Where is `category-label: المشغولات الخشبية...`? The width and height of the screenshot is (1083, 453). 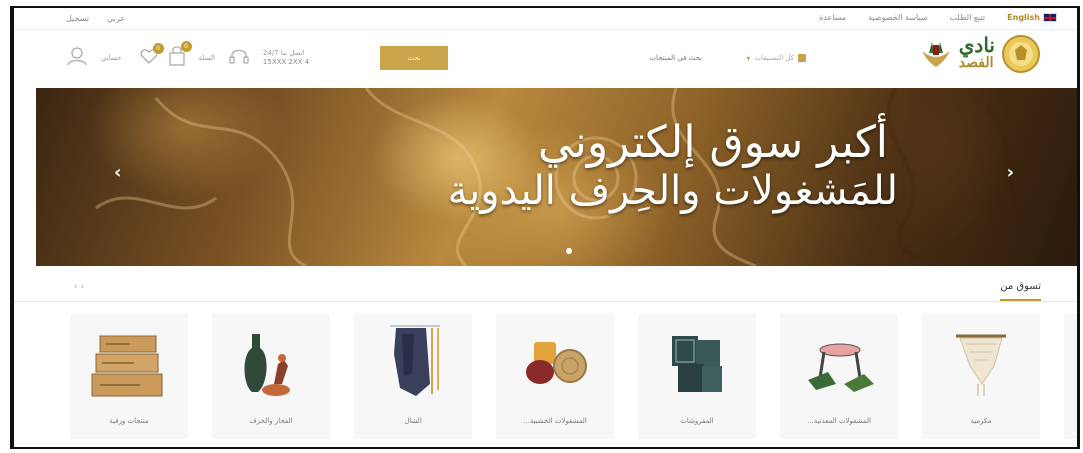 category-label: المشغولات الخشبية... is located at coordinates (555, 421).